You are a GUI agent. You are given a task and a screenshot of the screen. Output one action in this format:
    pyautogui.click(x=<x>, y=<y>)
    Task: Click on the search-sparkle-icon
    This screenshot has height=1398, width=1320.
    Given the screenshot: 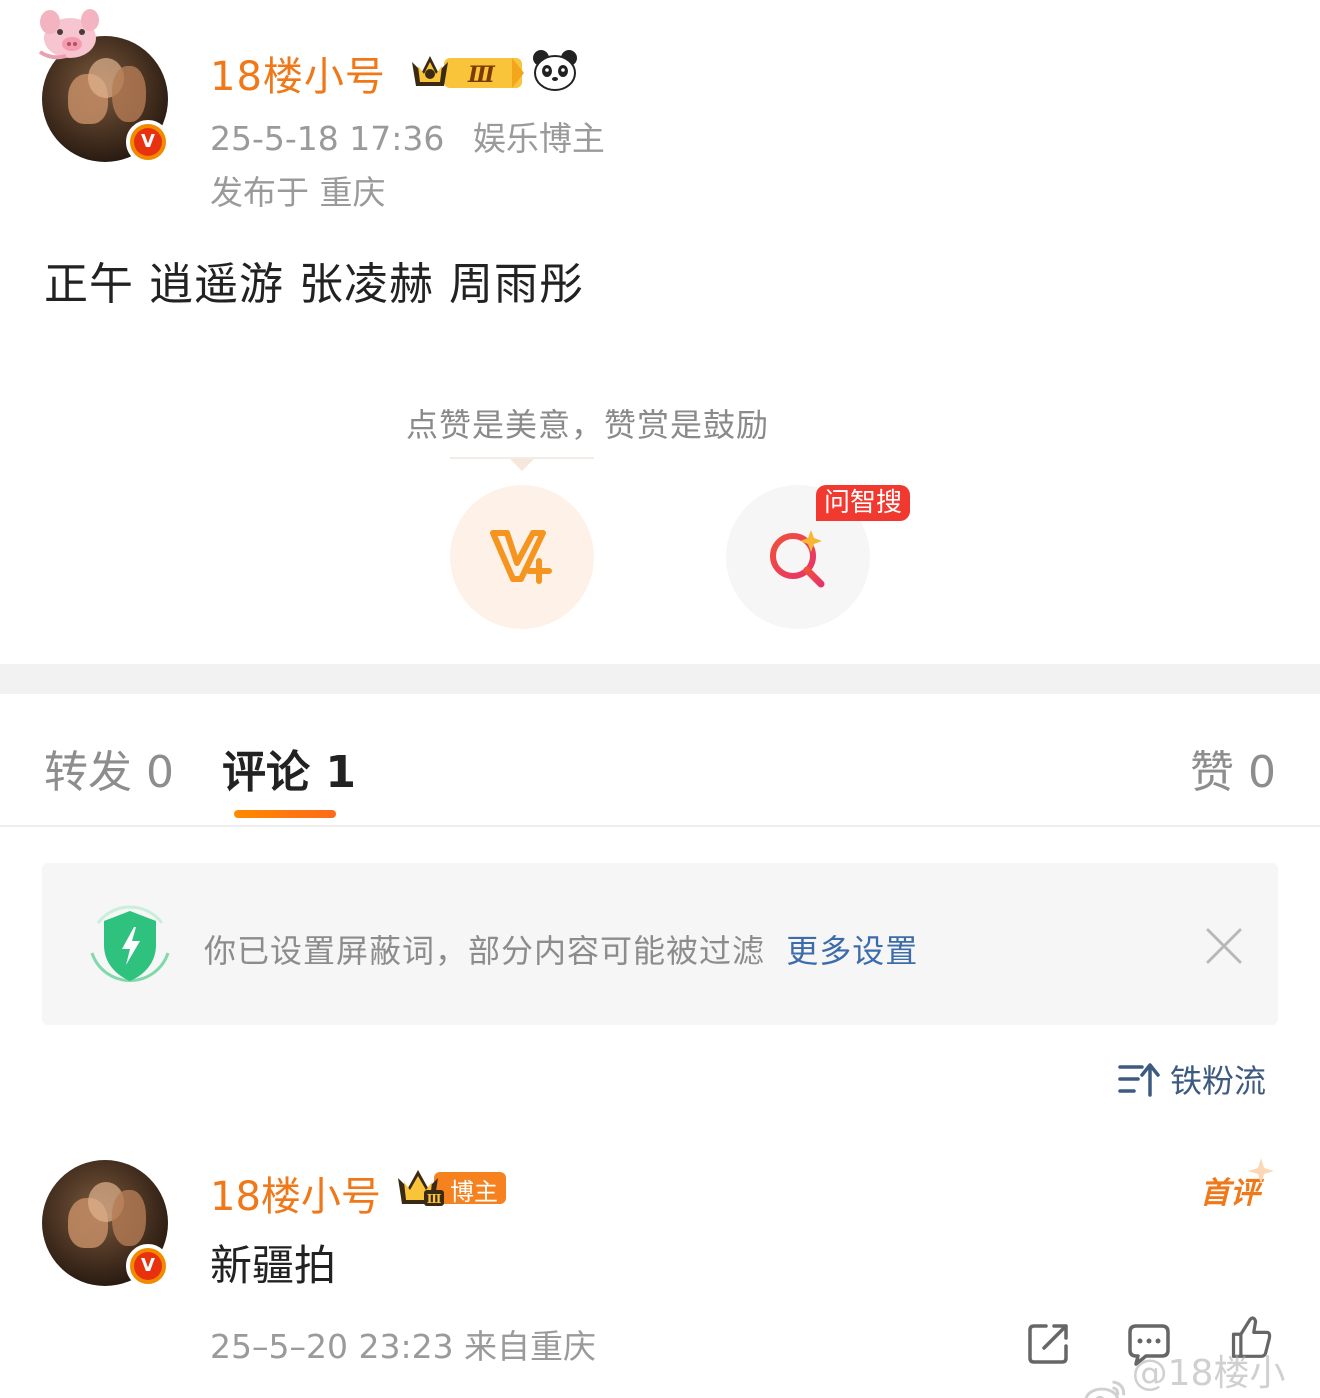 What is the action you would take?
    pyautogui.click(x=797, y=559)
    